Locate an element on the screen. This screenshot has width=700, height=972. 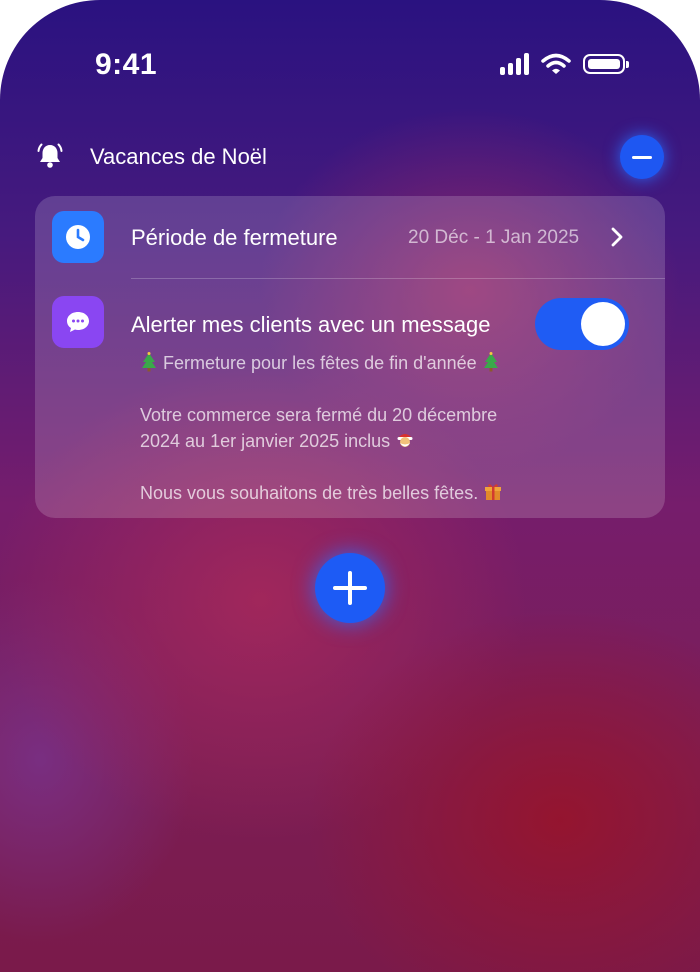
battery-icon is located at coordinates (606, 64).